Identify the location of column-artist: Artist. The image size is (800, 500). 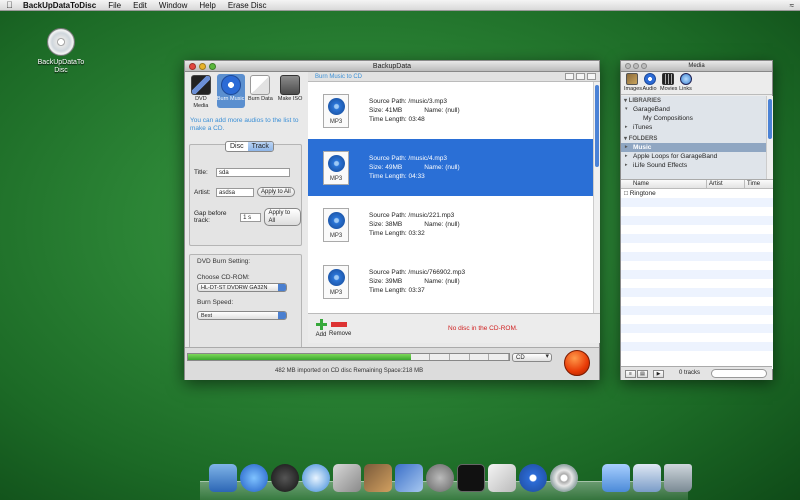
(726, 184).